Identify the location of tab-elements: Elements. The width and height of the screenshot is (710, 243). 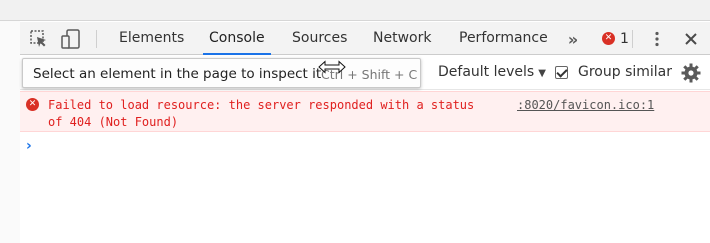
(151, 38).